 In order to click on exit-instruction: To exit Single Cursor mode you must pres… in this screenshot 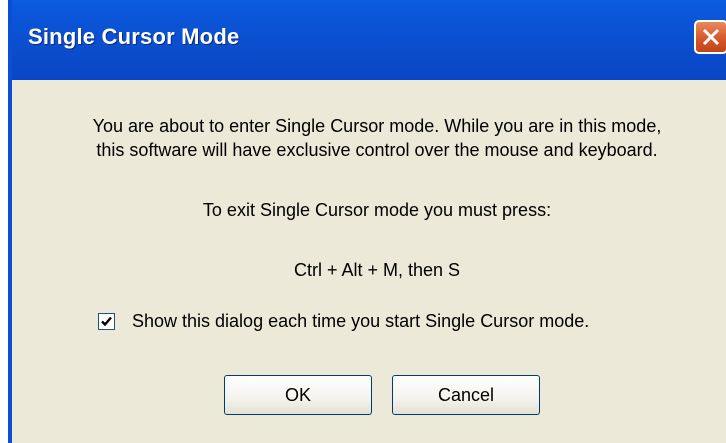, I will do `click(377, 210)`.